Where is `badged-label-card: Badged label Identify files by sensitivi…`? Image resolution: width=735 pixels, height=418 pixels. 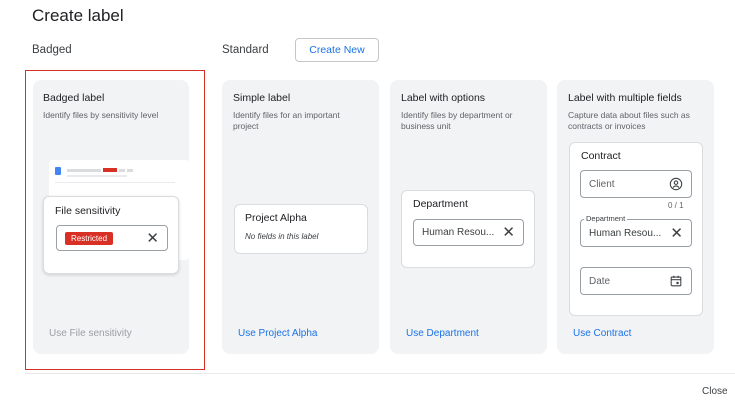
badged-label-card: Badged label Identify files by sensitivi… is located at coordinates (111, 217).